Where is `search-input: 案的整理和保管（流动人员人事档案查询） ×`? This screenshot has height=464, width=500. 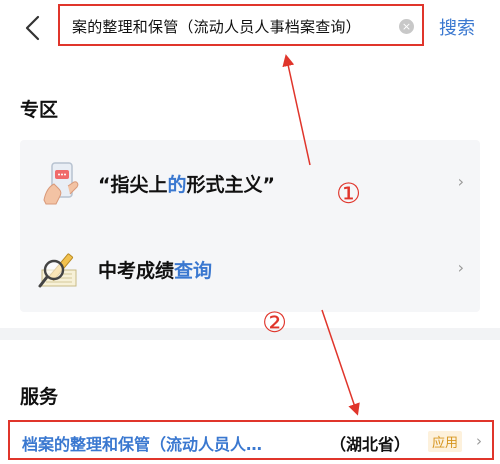
search-input: 案的整理和保管（流动人员人事档案查询） × is located at coordinates (241, 25).